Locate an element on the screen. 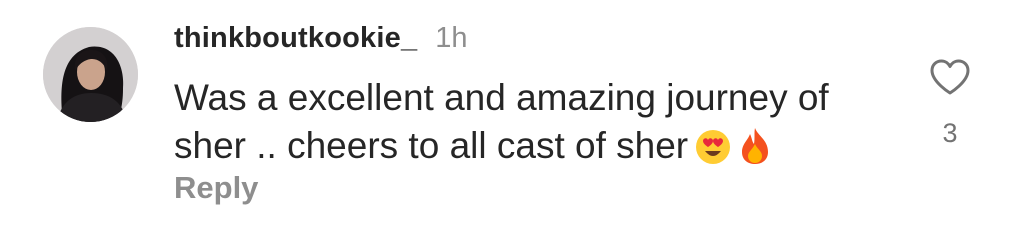 Image resolution: width=1024 pixels, height=245 pixels. comment-header: thinkboutkookie_ 1h is located at coordinates (321, 42).